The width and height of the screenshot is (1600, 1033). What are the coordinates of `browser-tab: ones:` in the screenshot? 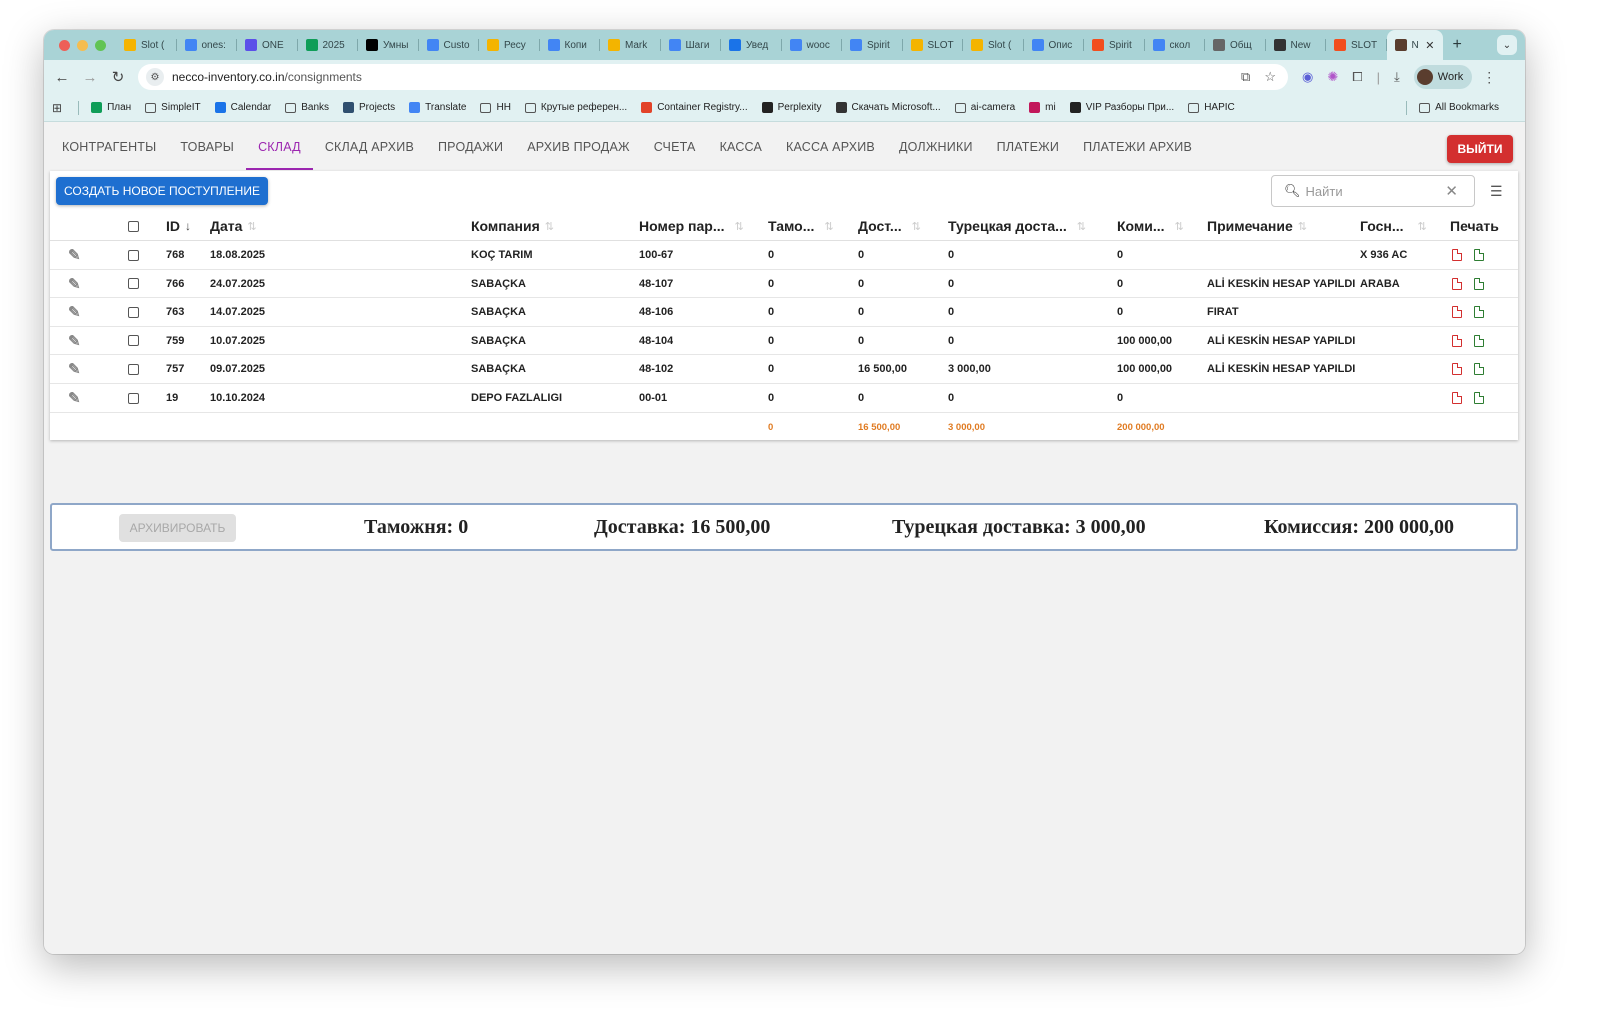 It's located at (207, 45).